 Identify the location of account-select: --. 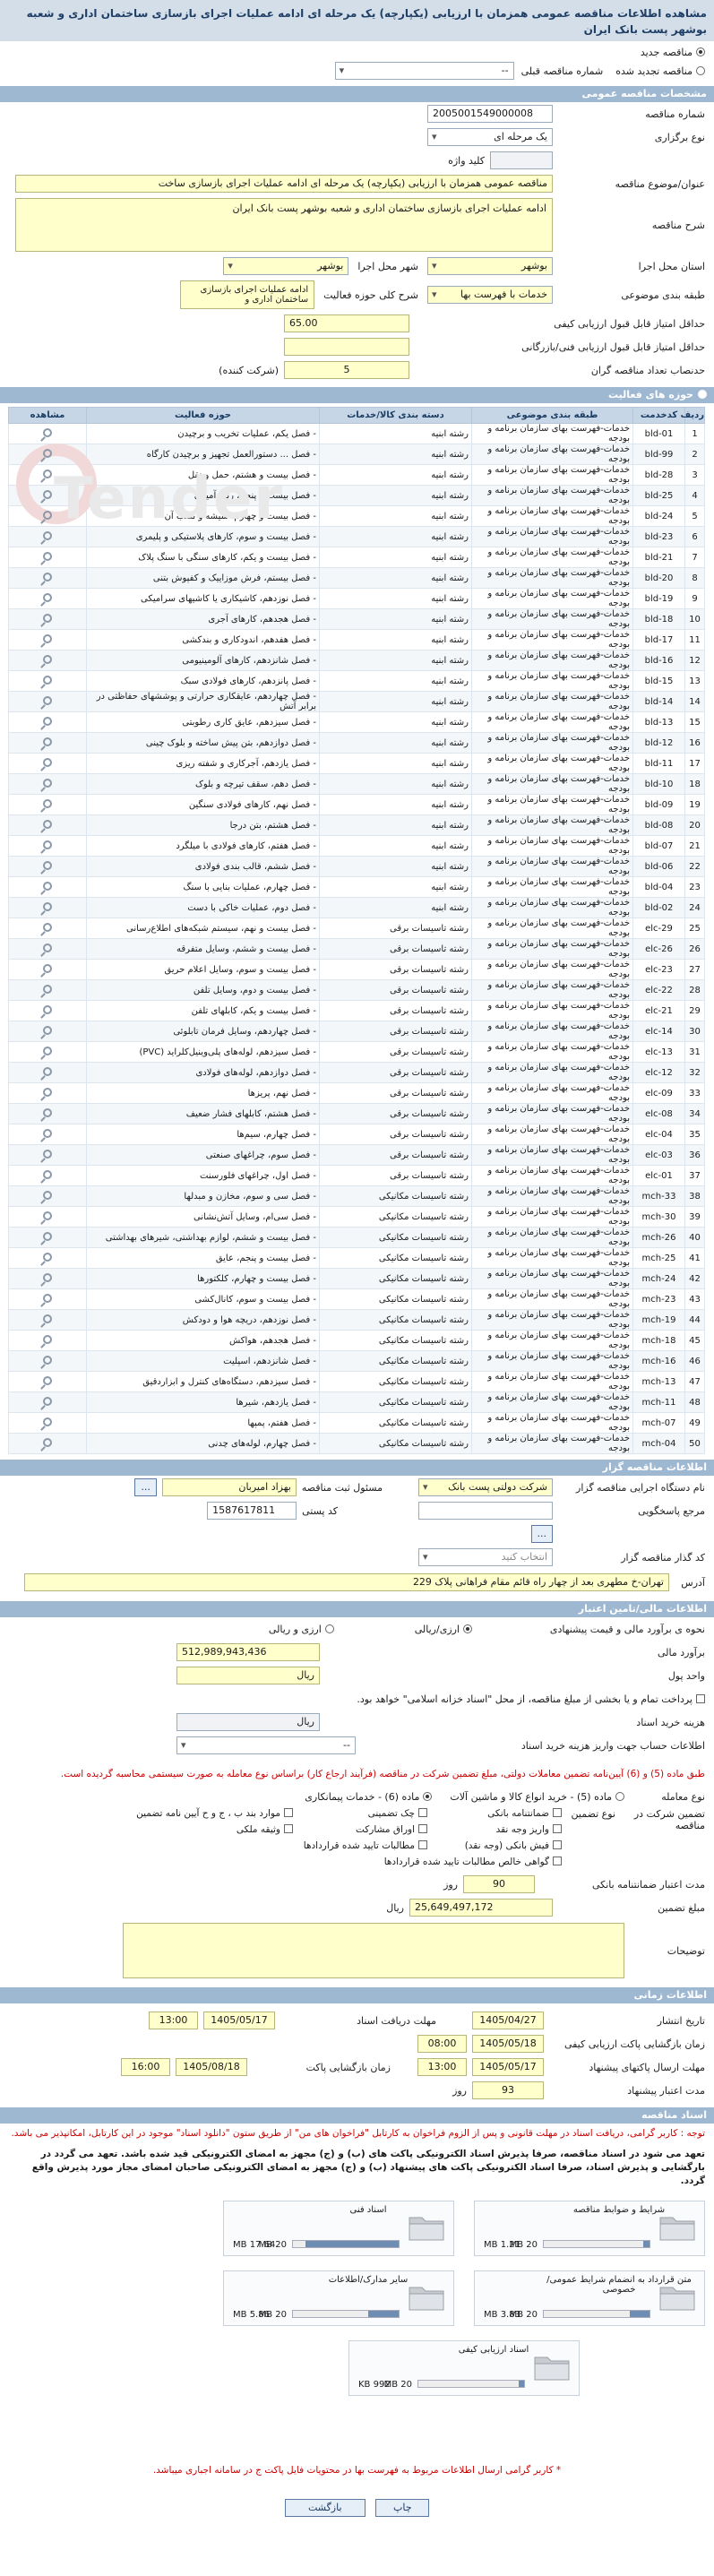
(266, 1745).